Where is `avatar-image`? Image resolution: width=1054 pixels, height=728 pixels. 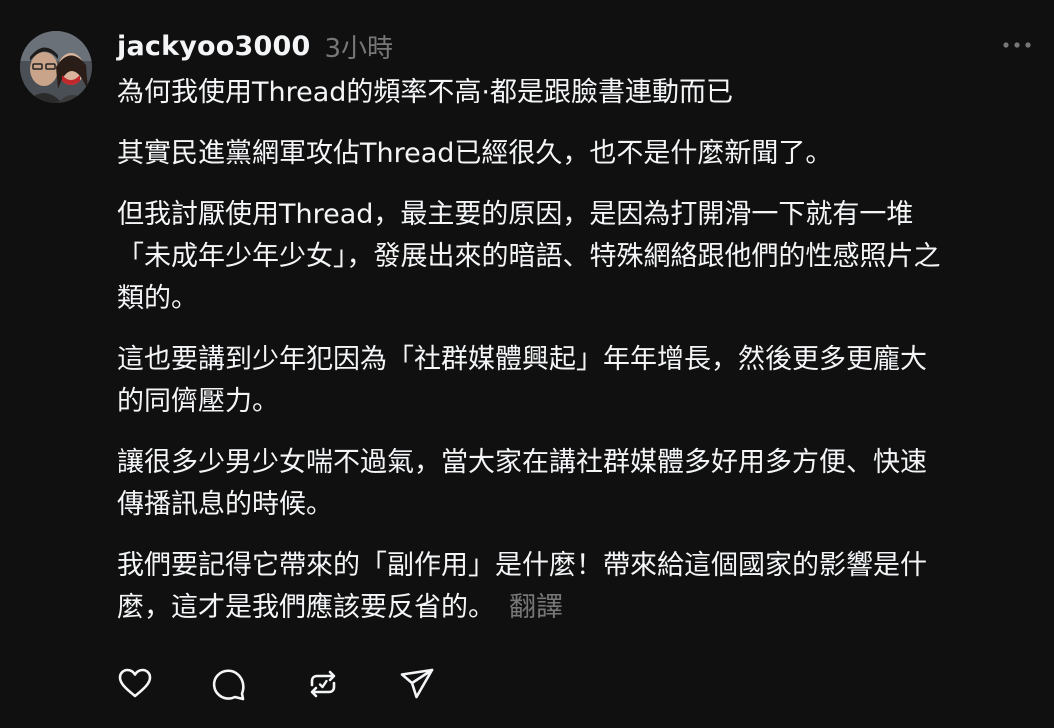
avatar-image is located at coordinates (56, 67).